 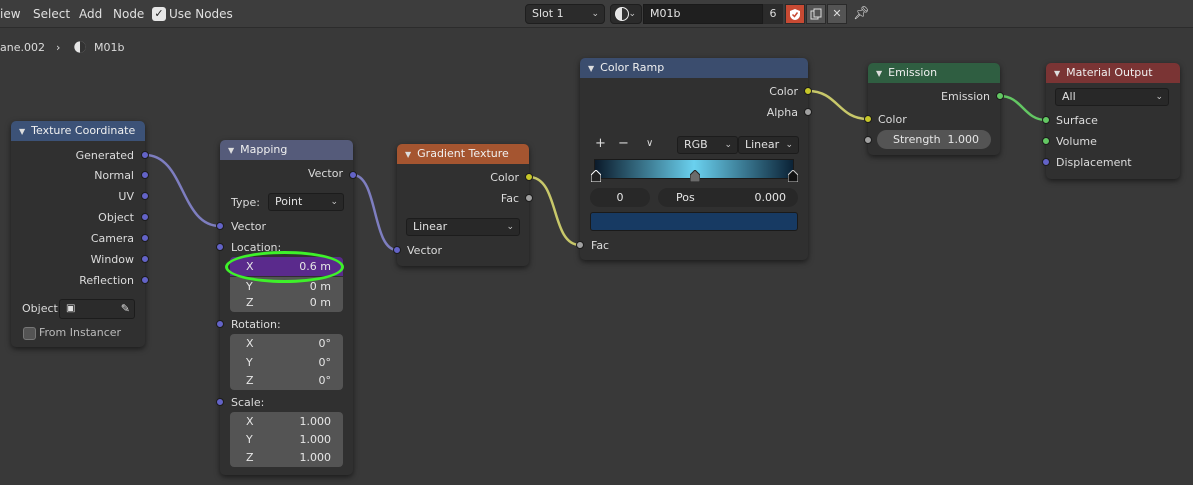 I want to click on interpolation-value: Linear, so click(x=762, y=144).